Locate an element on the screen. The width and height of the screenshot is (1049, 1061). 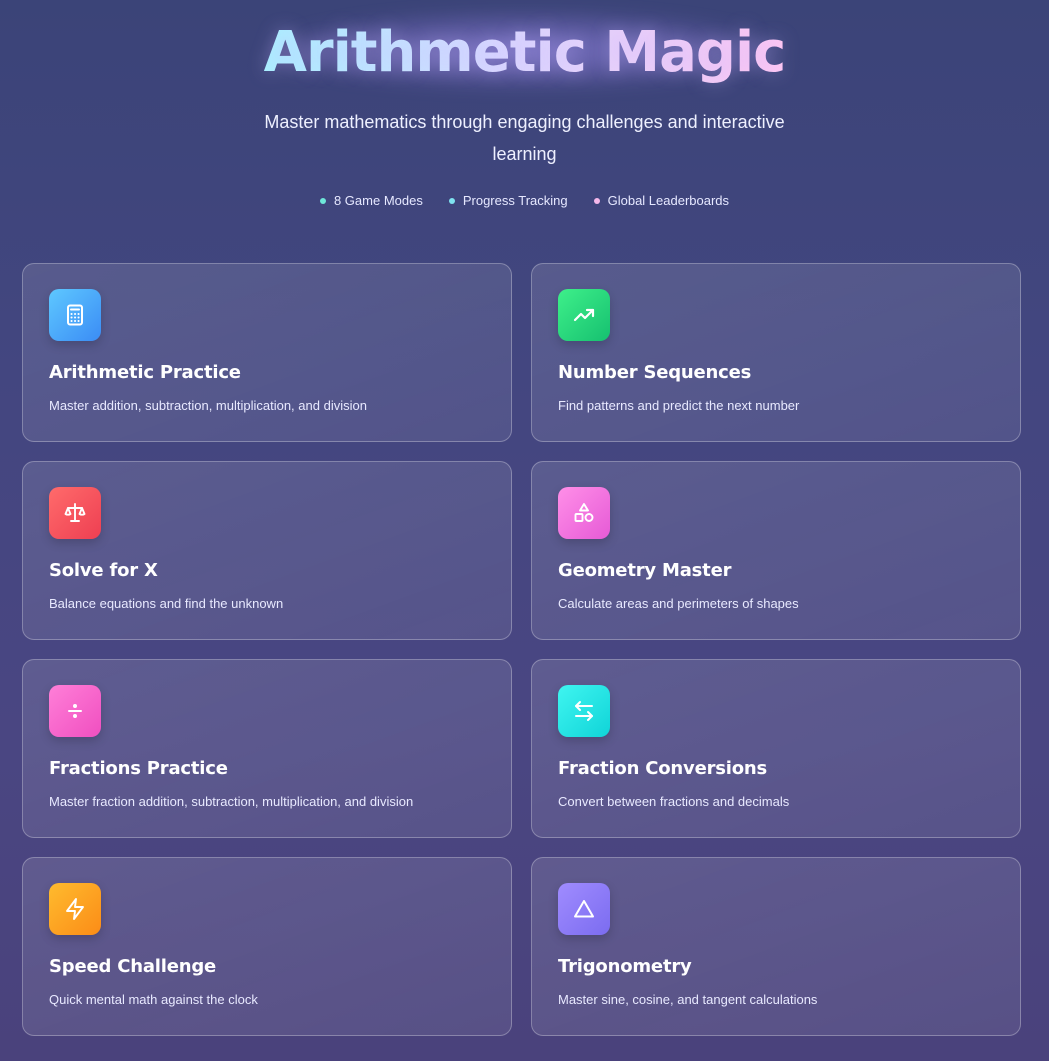
title-wrap: Arithmetic Magic is located at coordinates (524, 53).